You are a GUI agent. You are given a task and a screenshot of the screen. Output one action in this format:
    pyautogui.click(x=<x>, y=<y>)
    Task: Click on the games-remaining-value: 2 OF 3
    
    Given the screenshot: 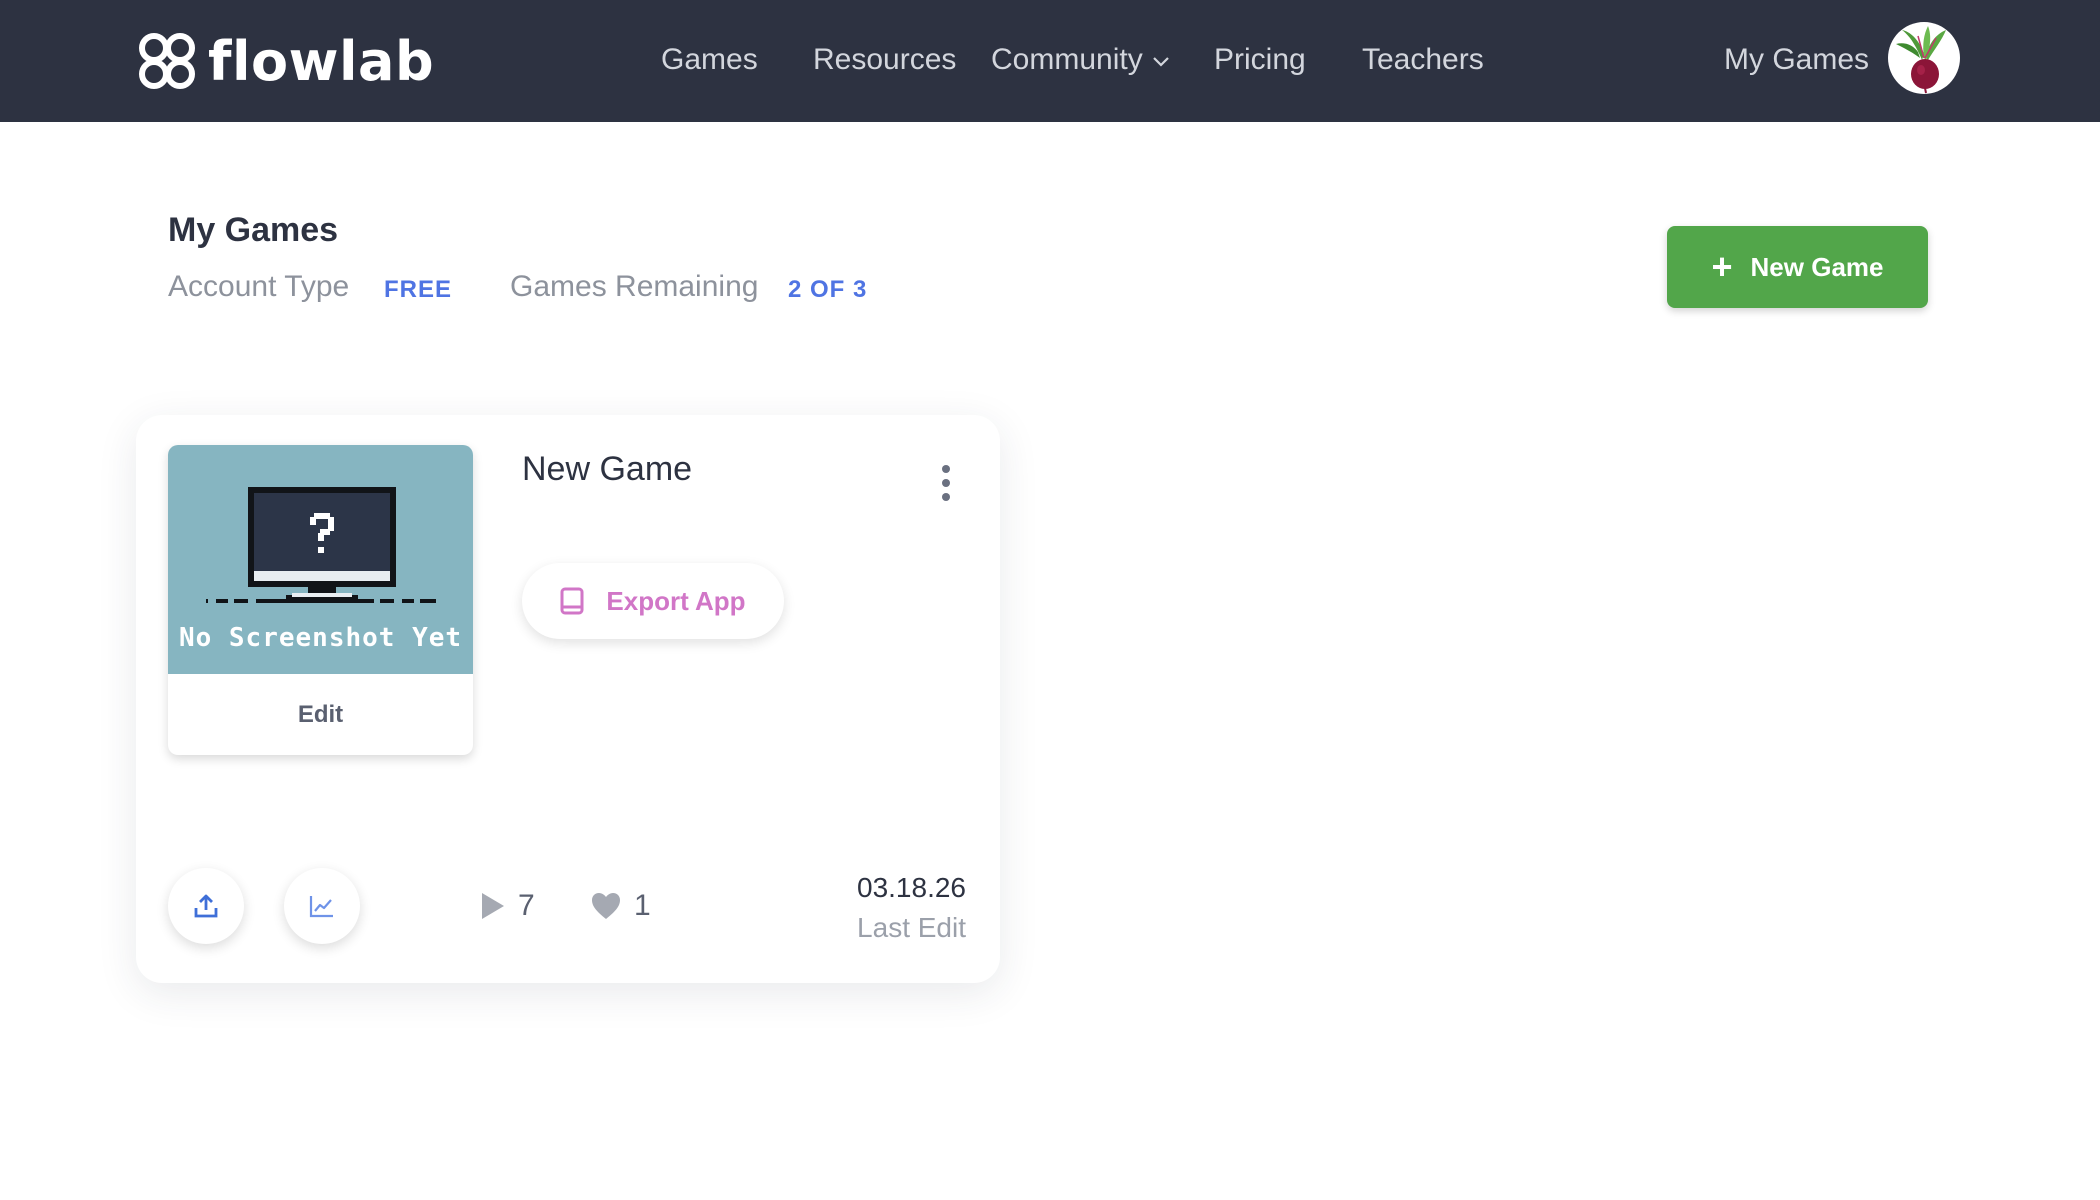 What is the action you would take?
    pyautogui.click(x=828, y=289)
    